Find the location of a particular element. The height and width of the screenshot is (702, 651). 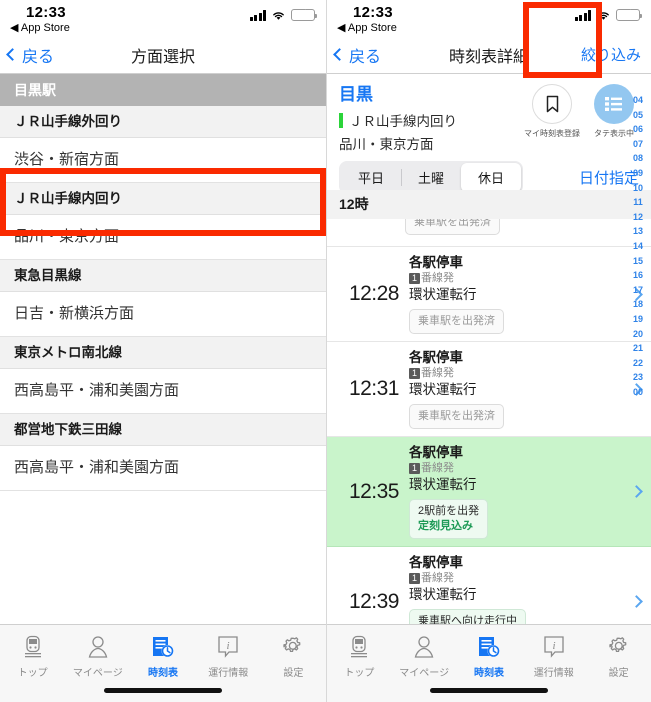

direction-row-2: 日吉・新横浜方面 is located at coordinates (163, 314).